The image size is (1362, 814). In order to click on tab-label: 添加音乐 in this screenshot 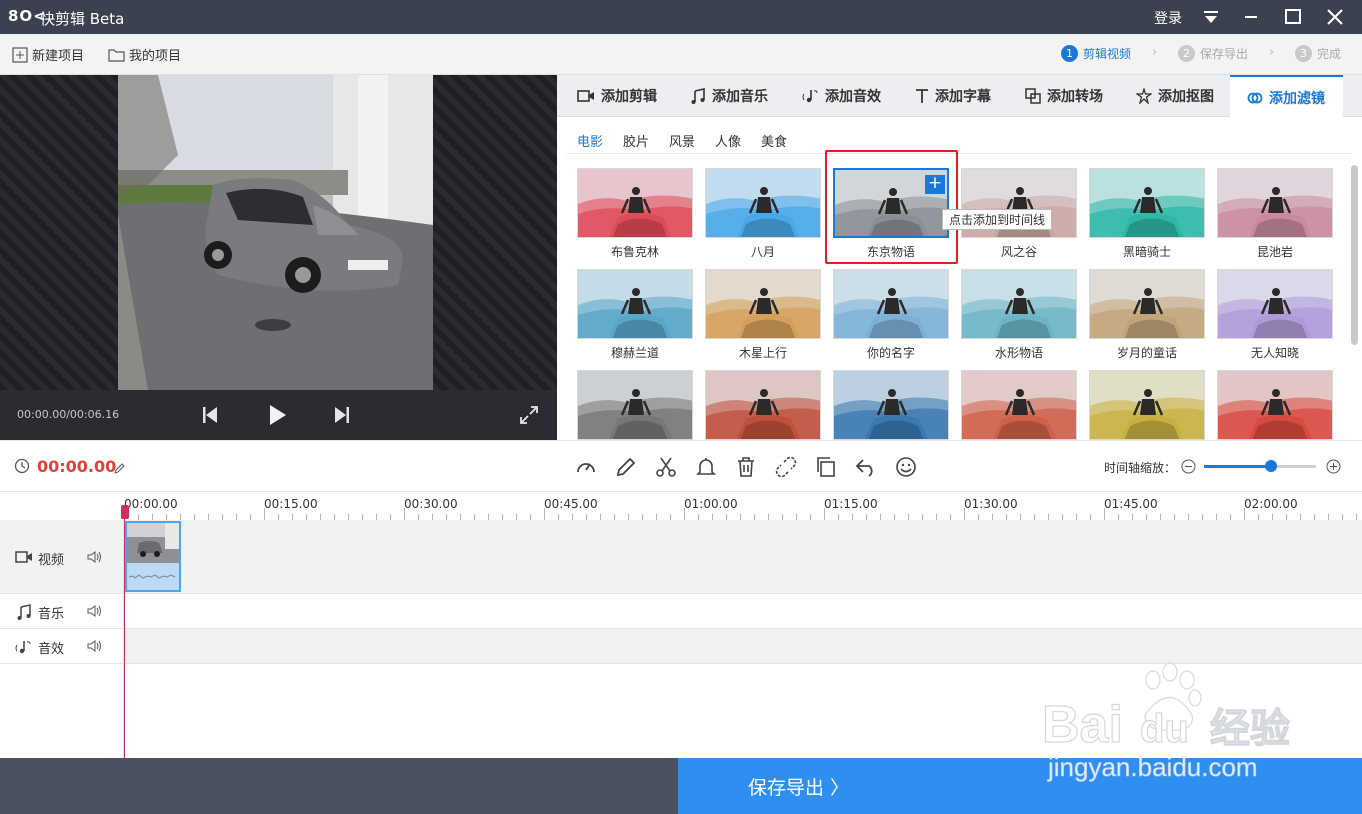, I will do `click(740, 97)`.